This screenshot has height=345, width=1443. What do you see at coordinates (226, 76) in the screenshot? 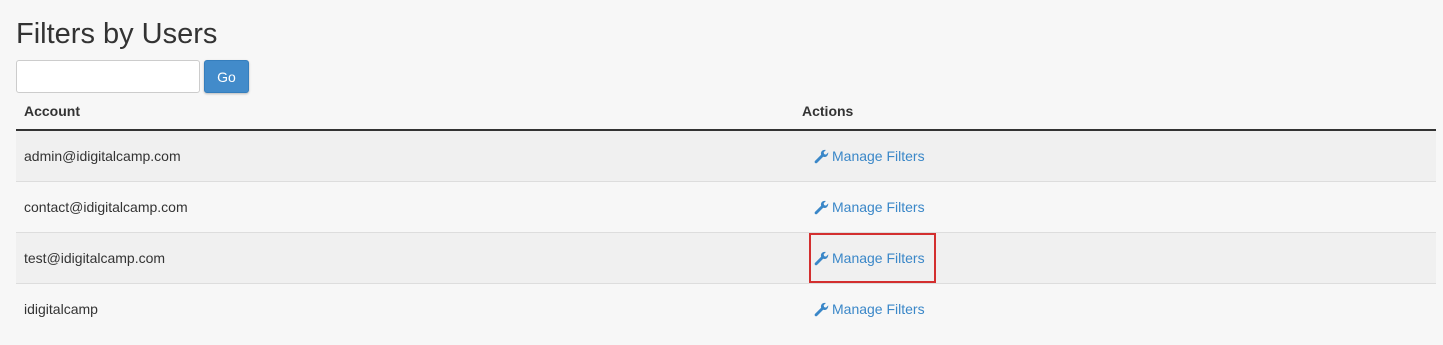
I see `go-button: Go` at bounding box center [226, 76].